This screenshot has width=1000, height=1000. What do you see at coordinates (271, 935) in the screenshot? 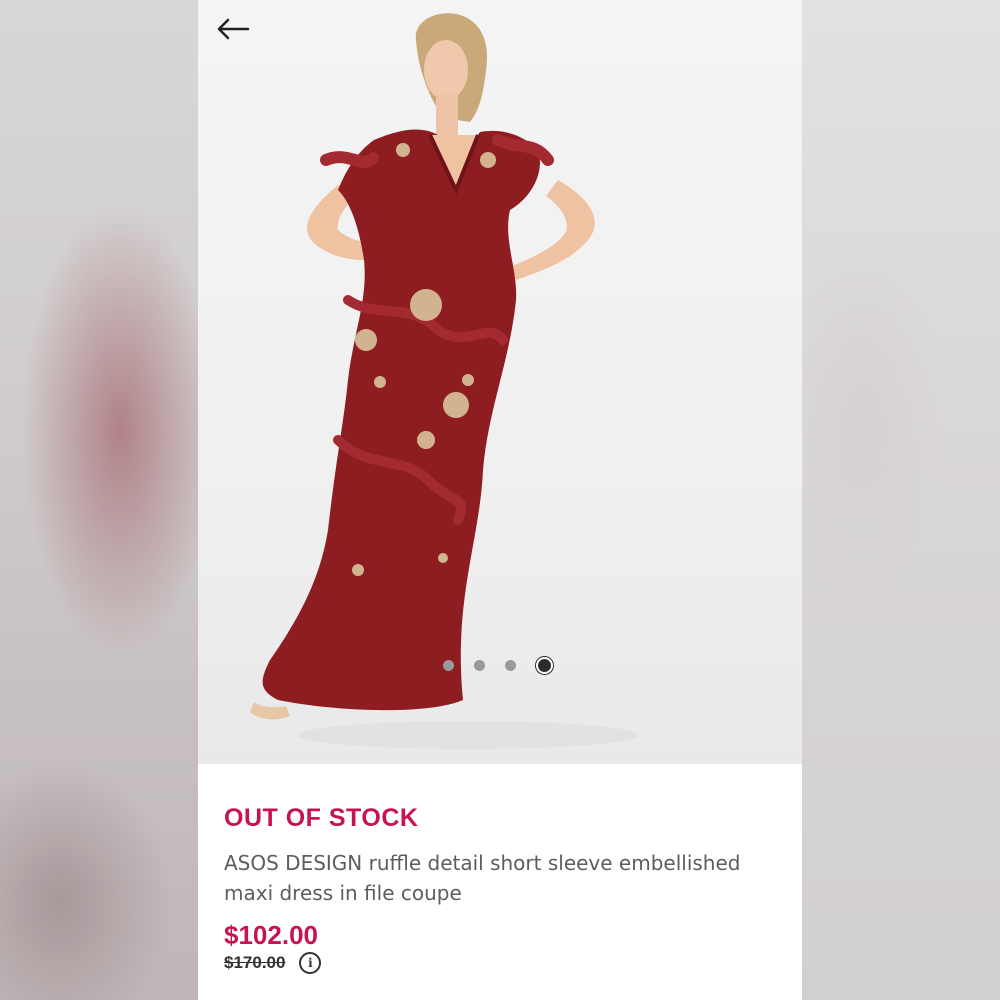
I see `current-price: $102.00` at bounding box center [271, 935].